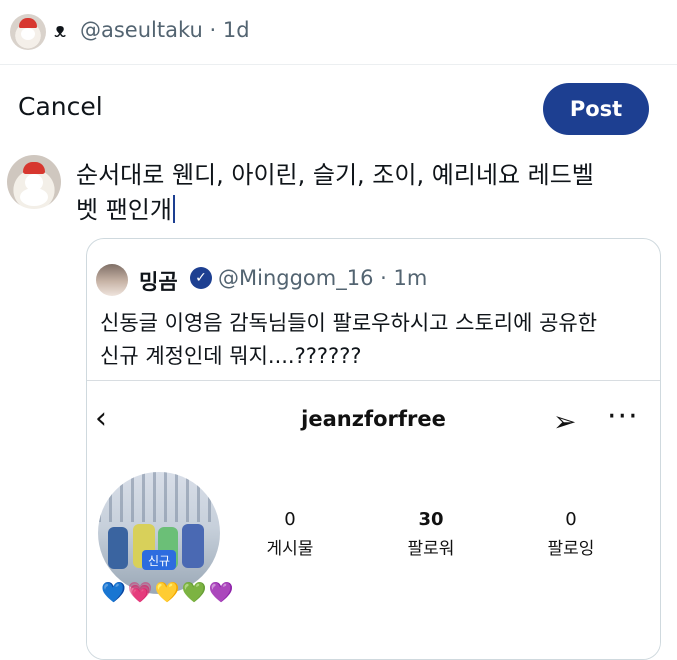  What do you see at coordinates (158, 282) in the screenshot?
I see `quote-author-name: 밍곰` at bounding box center [158, 282].